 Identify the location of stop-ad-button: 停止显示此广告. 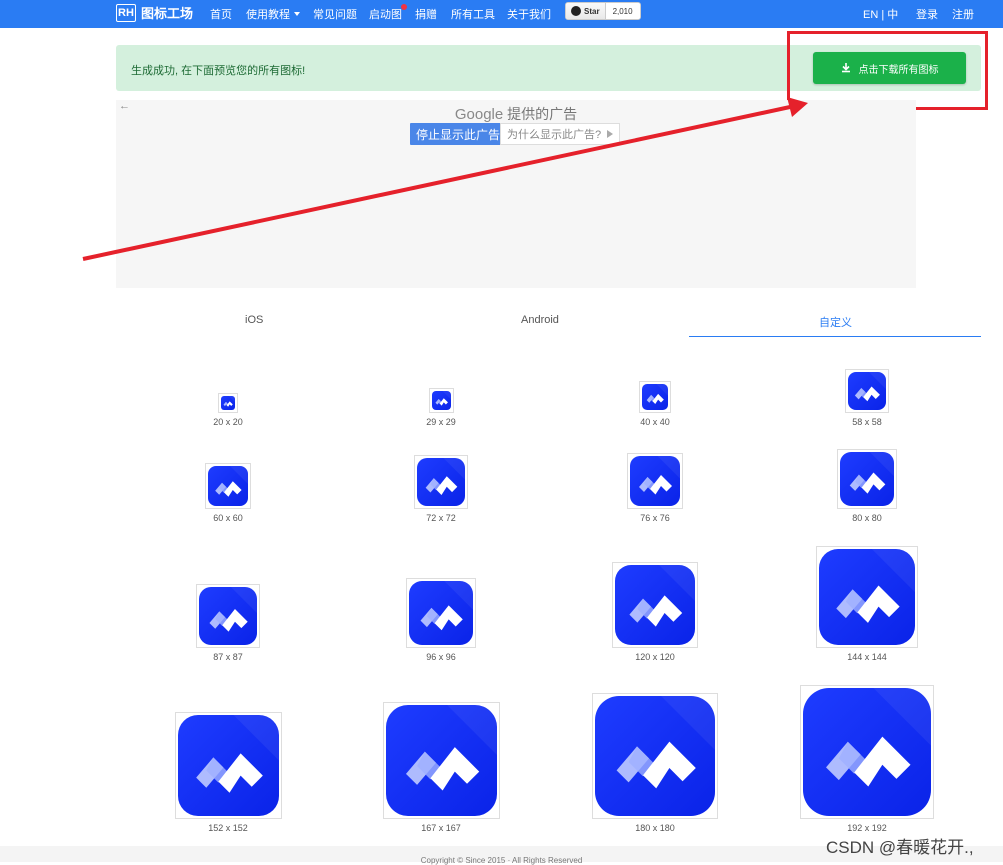
(458, 134).